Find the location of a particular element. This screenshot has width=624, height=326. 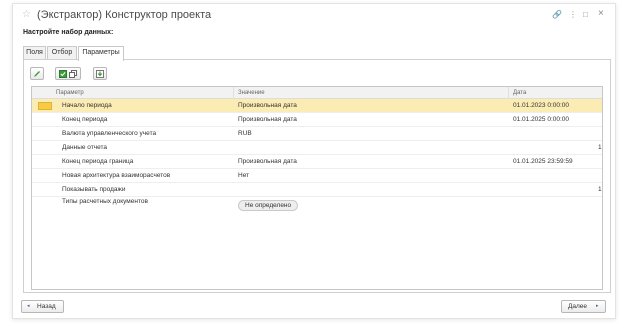

value-cell: RUB is located at coordinates (245, 134).